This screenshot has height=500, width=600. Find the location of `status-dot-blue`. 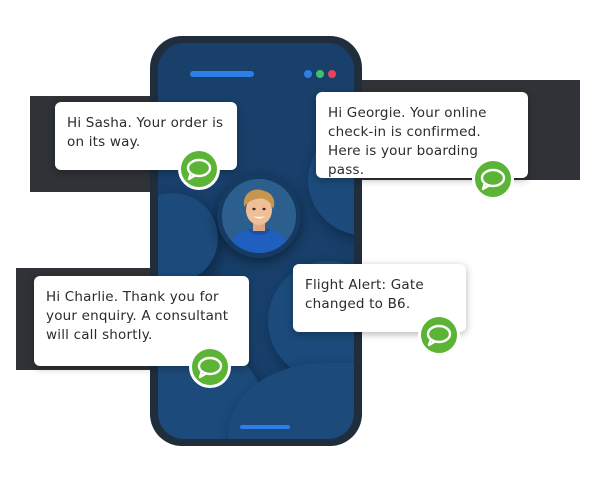

status-dot-blue is located at coordinates (308, 74).